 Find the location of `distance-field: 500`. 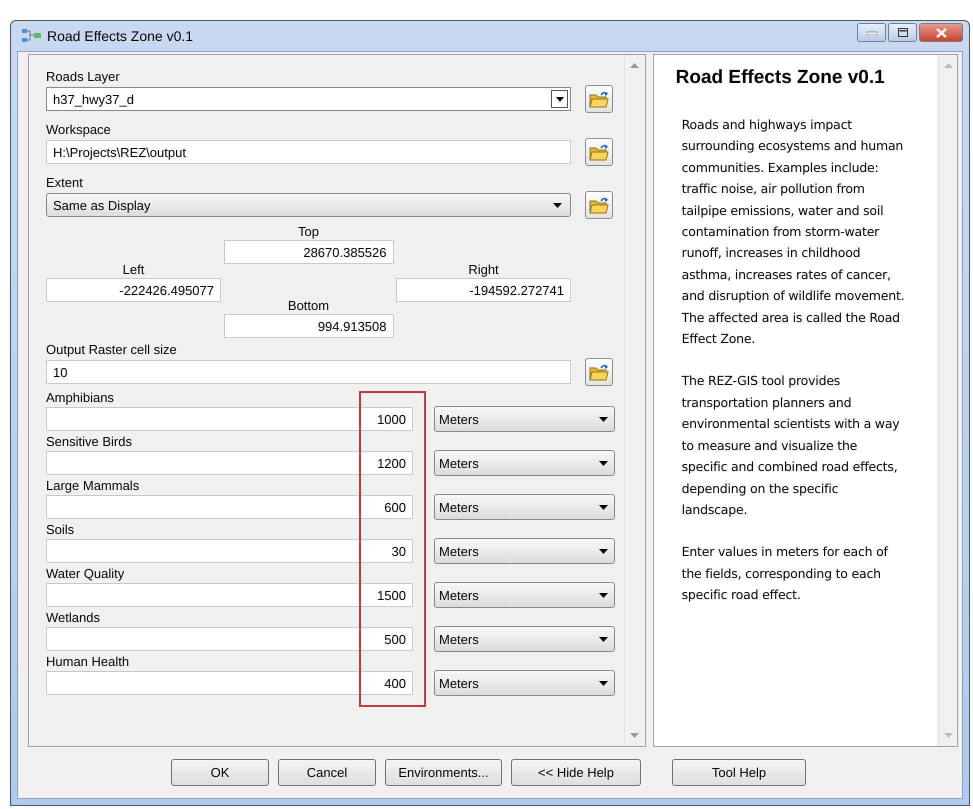

distance-field: 500 is located at coordinates (229, 639).